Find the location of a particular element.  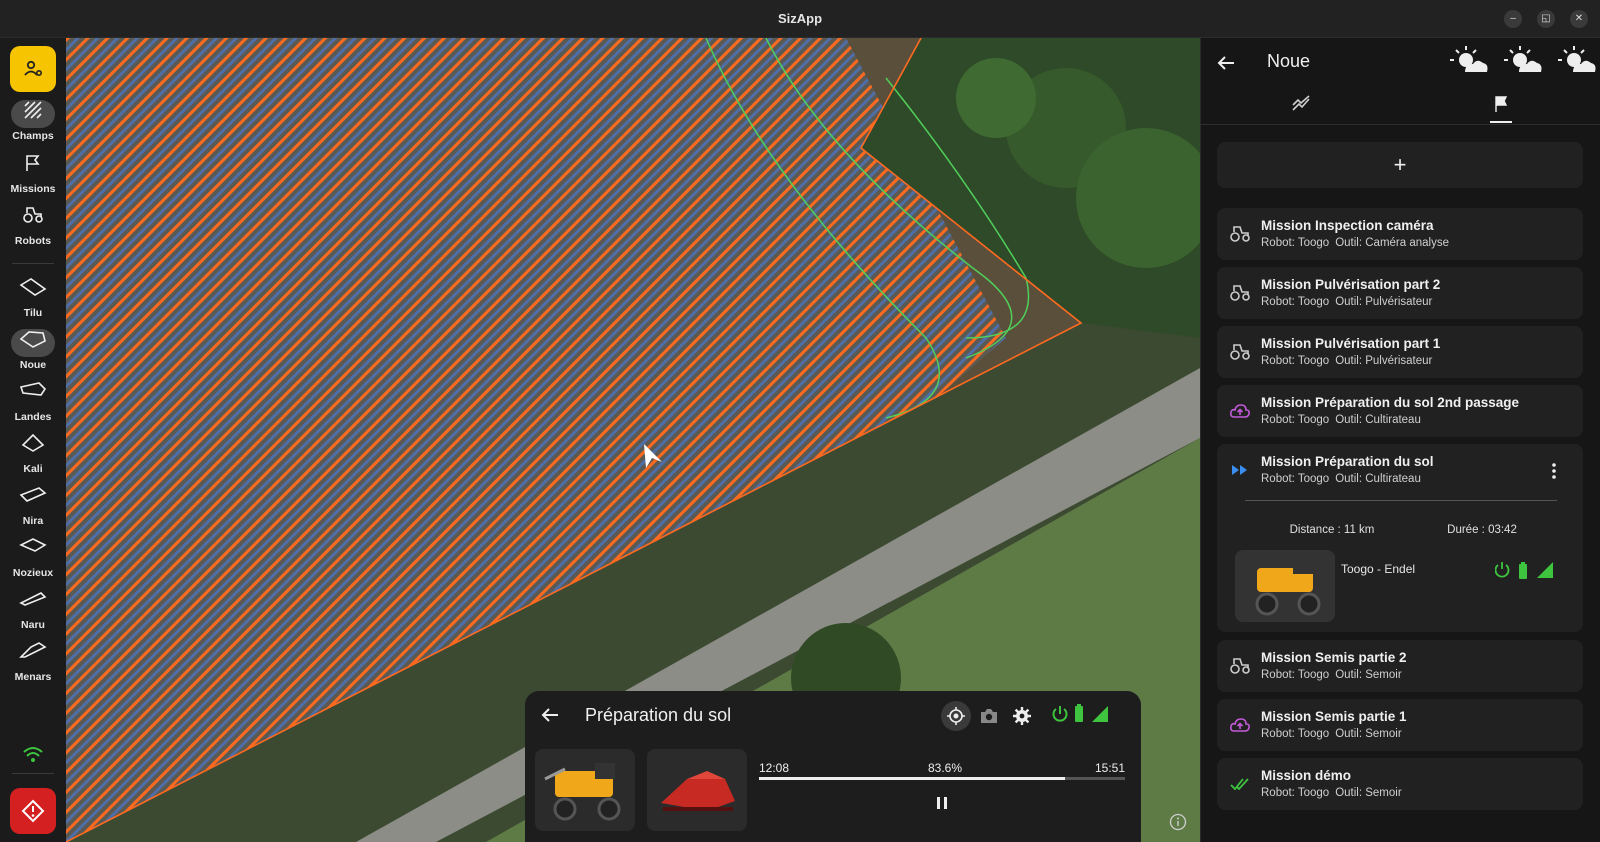

tab-missions is located at coordinates (1501, 109).